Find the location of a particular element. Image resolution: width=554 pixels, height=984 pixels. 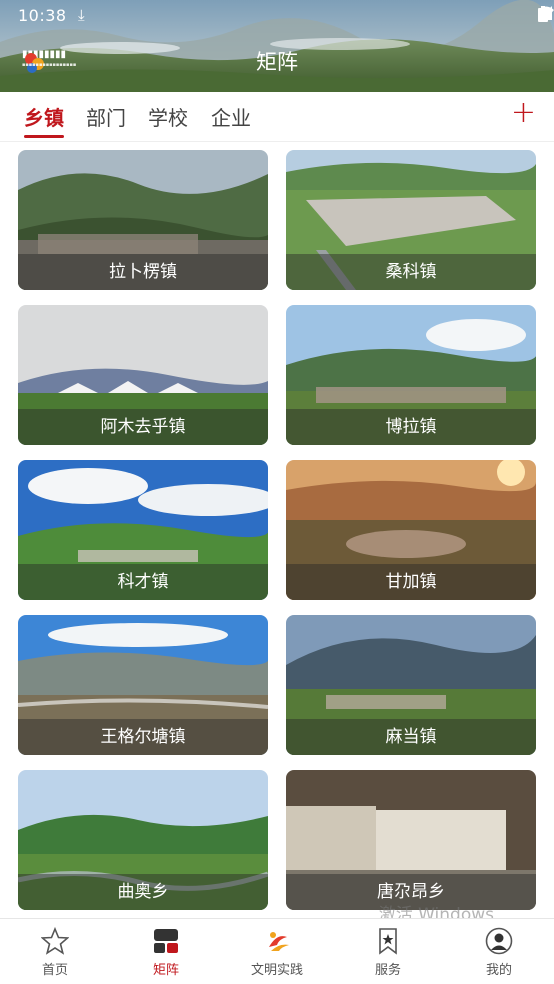

nav-home: 首页 is located at coordinates (55, 952).